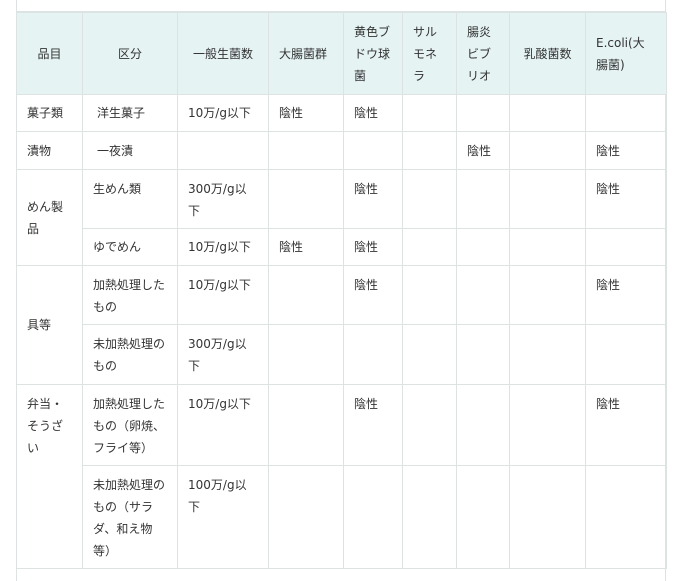 The image size is (683, 581). What do you see at coordinates (130, 53) in the screenshot?
I see `header-category: 区分` at bounding box center [130, 53].